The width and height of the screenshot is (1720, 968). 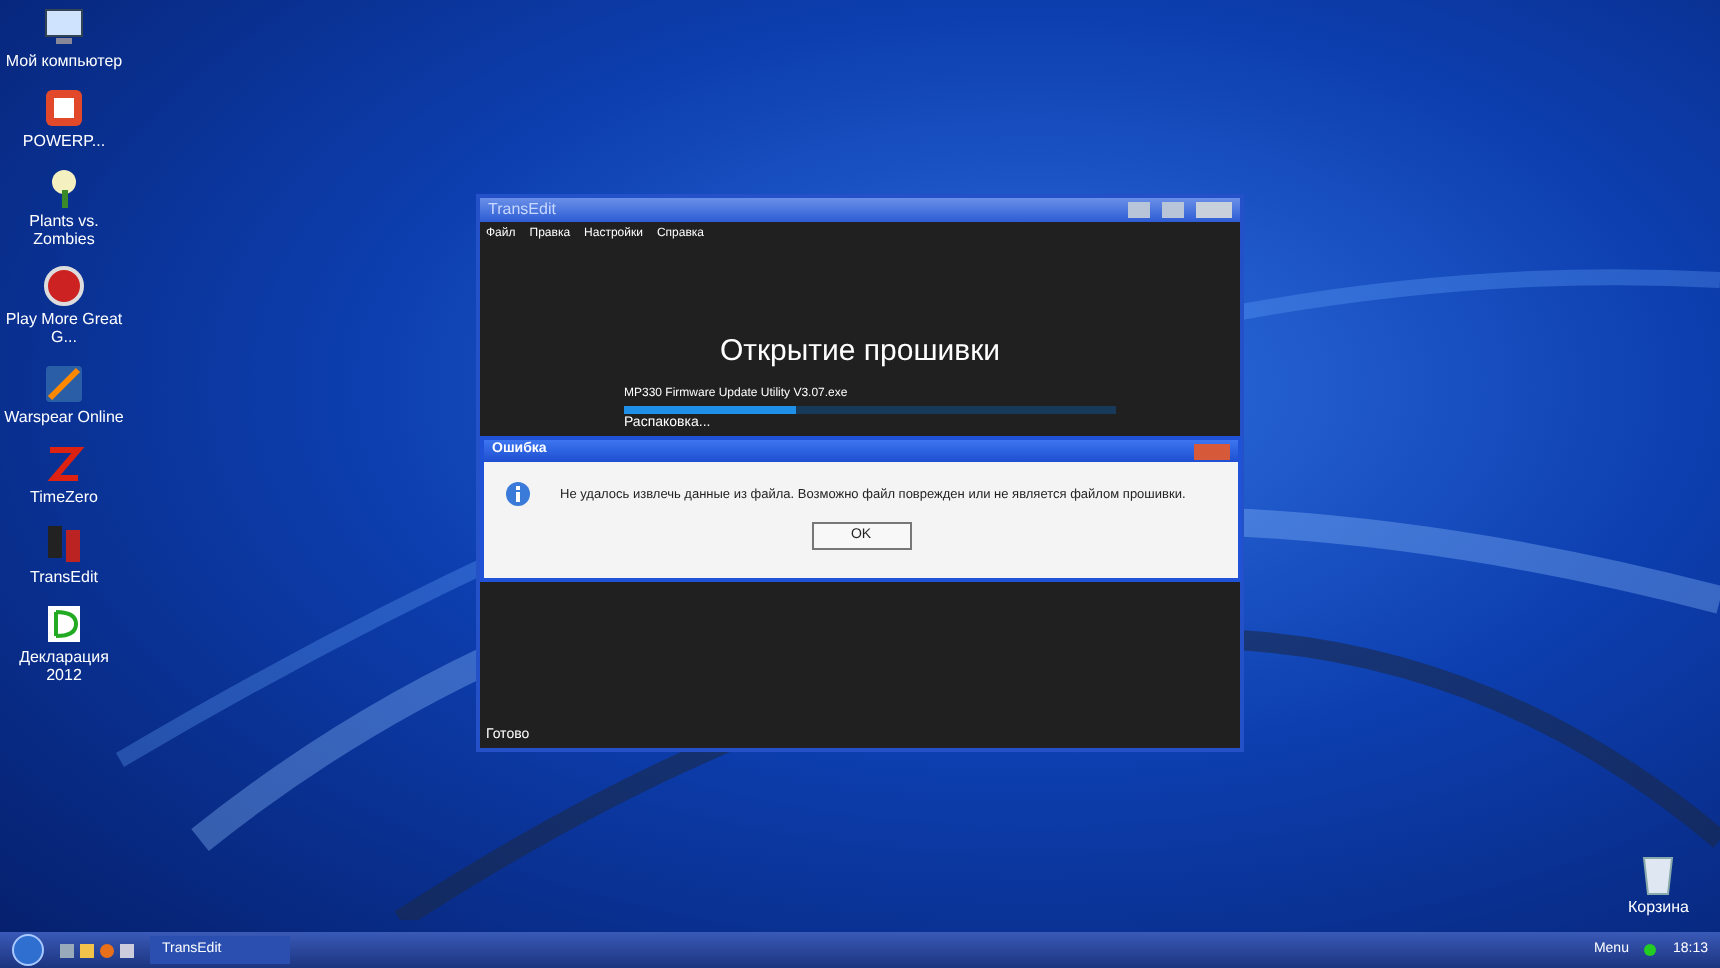 I want to click on icon-label: Мой компьютер, so click(x=64, y=61).